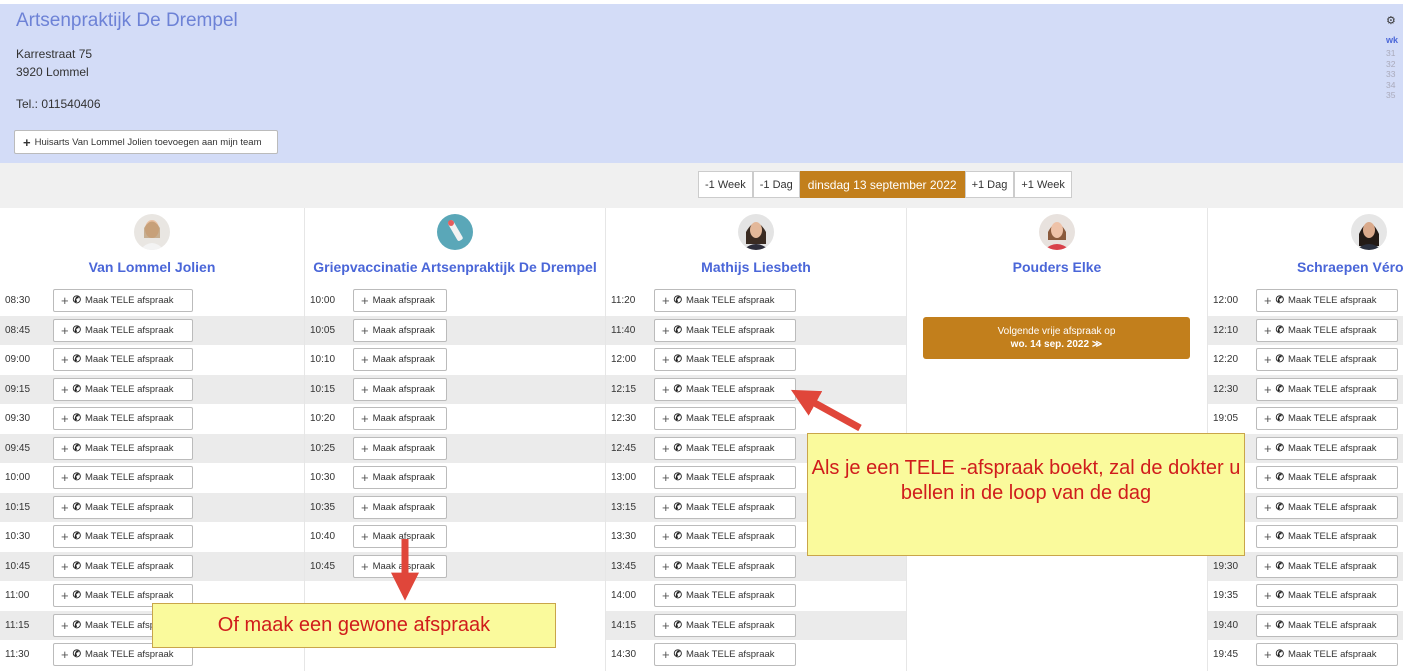  What do you see at coordinates (354, 625) in the screenshot?
I see `regular-appointment-callout: Of maak een gewone afspraak` at bounding box center [354, 625].